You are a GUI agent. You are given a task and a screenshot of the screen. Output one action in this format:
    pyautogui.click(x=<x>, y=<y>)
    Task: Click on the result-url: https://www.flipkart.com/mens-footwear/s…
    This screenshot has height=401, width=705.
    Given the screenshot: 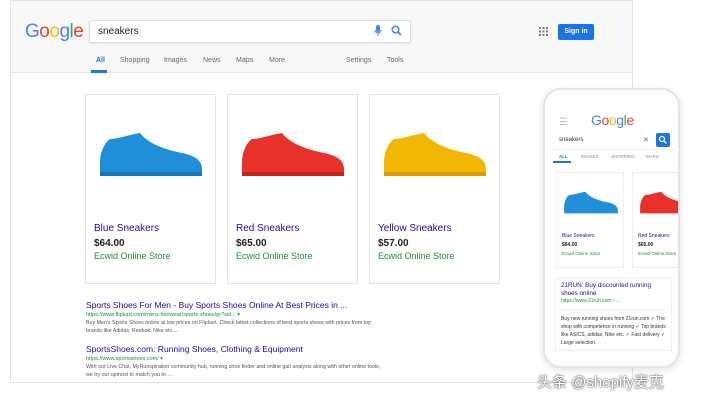 What is the action you would take?
    pyautogui.click(x=236, y=315)
    